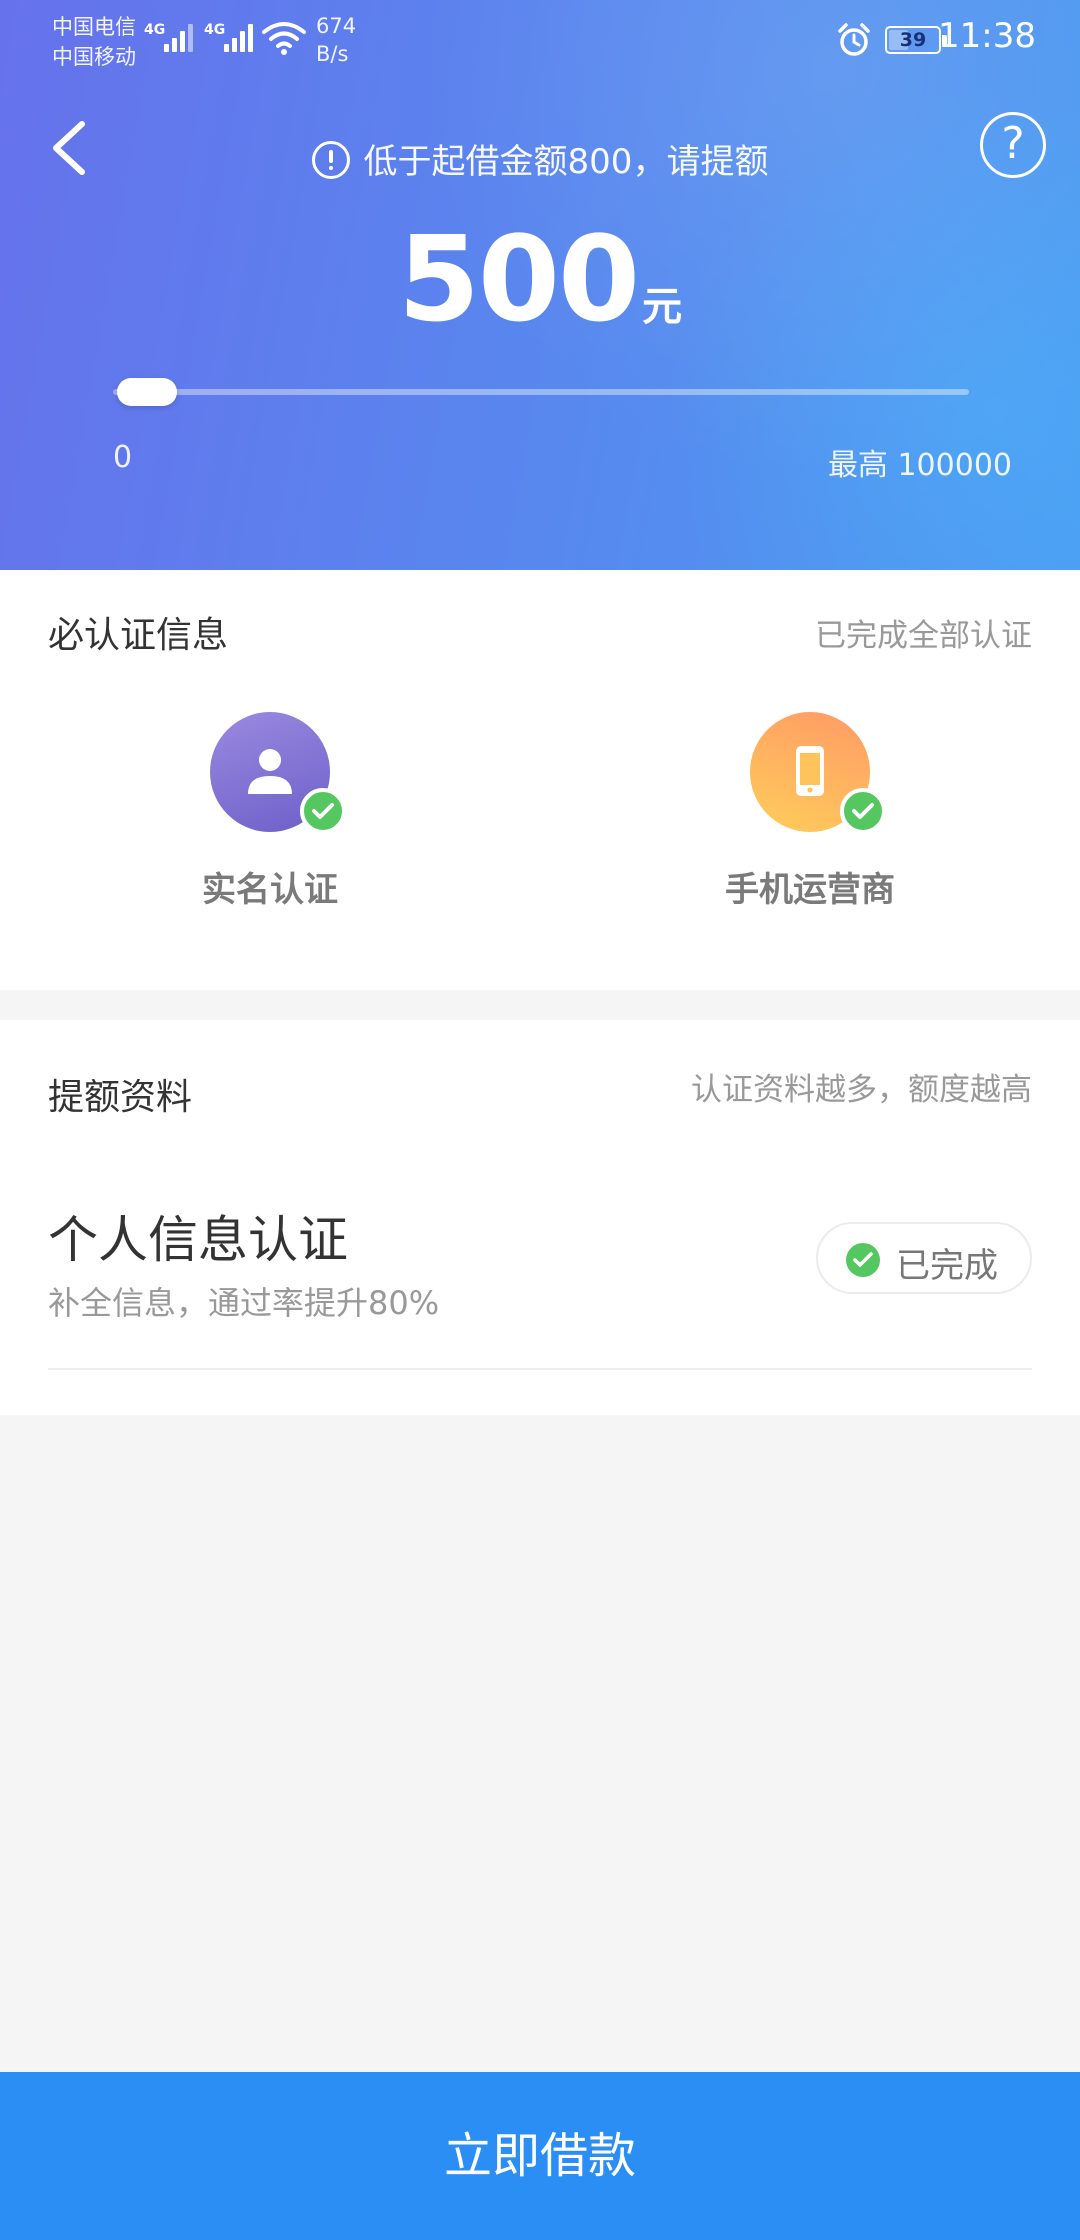 This screenshot has height=2240, width=1080. I want to click on phone-icon, so click(810, 771).